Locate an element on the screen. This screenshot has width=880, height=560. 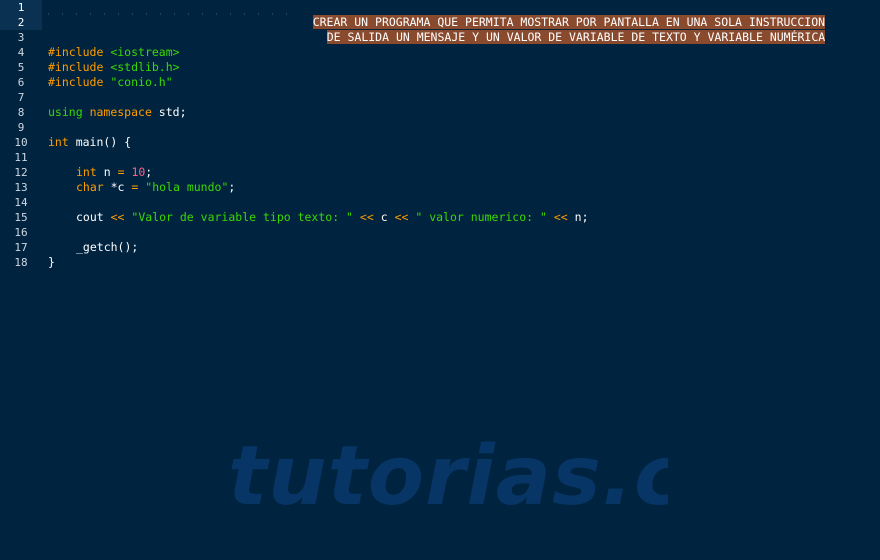
string-literal: " valor numerico: " is located at coordinates (481, 217).